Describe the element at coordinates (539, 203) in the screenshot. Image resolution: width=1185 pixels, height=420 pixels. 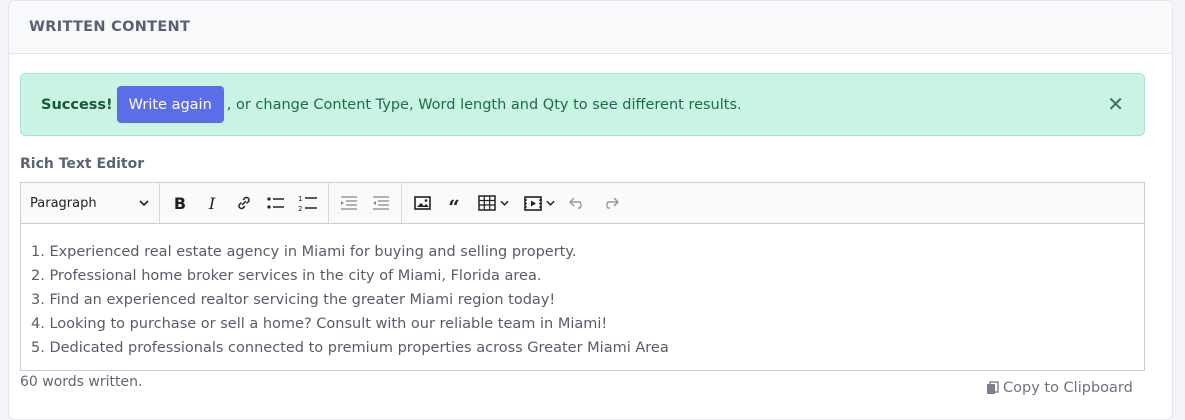
I see `media-icon` at that location.